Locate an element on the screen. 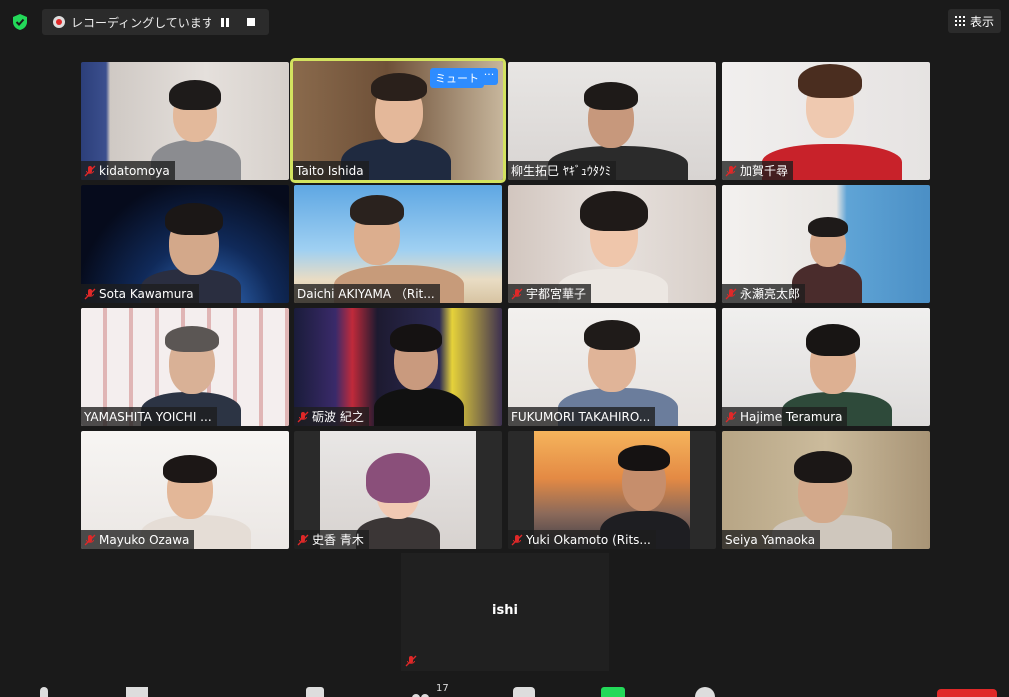  participant-name-tag: 永瀬亮太郎 is located at coordinates (764, 293).